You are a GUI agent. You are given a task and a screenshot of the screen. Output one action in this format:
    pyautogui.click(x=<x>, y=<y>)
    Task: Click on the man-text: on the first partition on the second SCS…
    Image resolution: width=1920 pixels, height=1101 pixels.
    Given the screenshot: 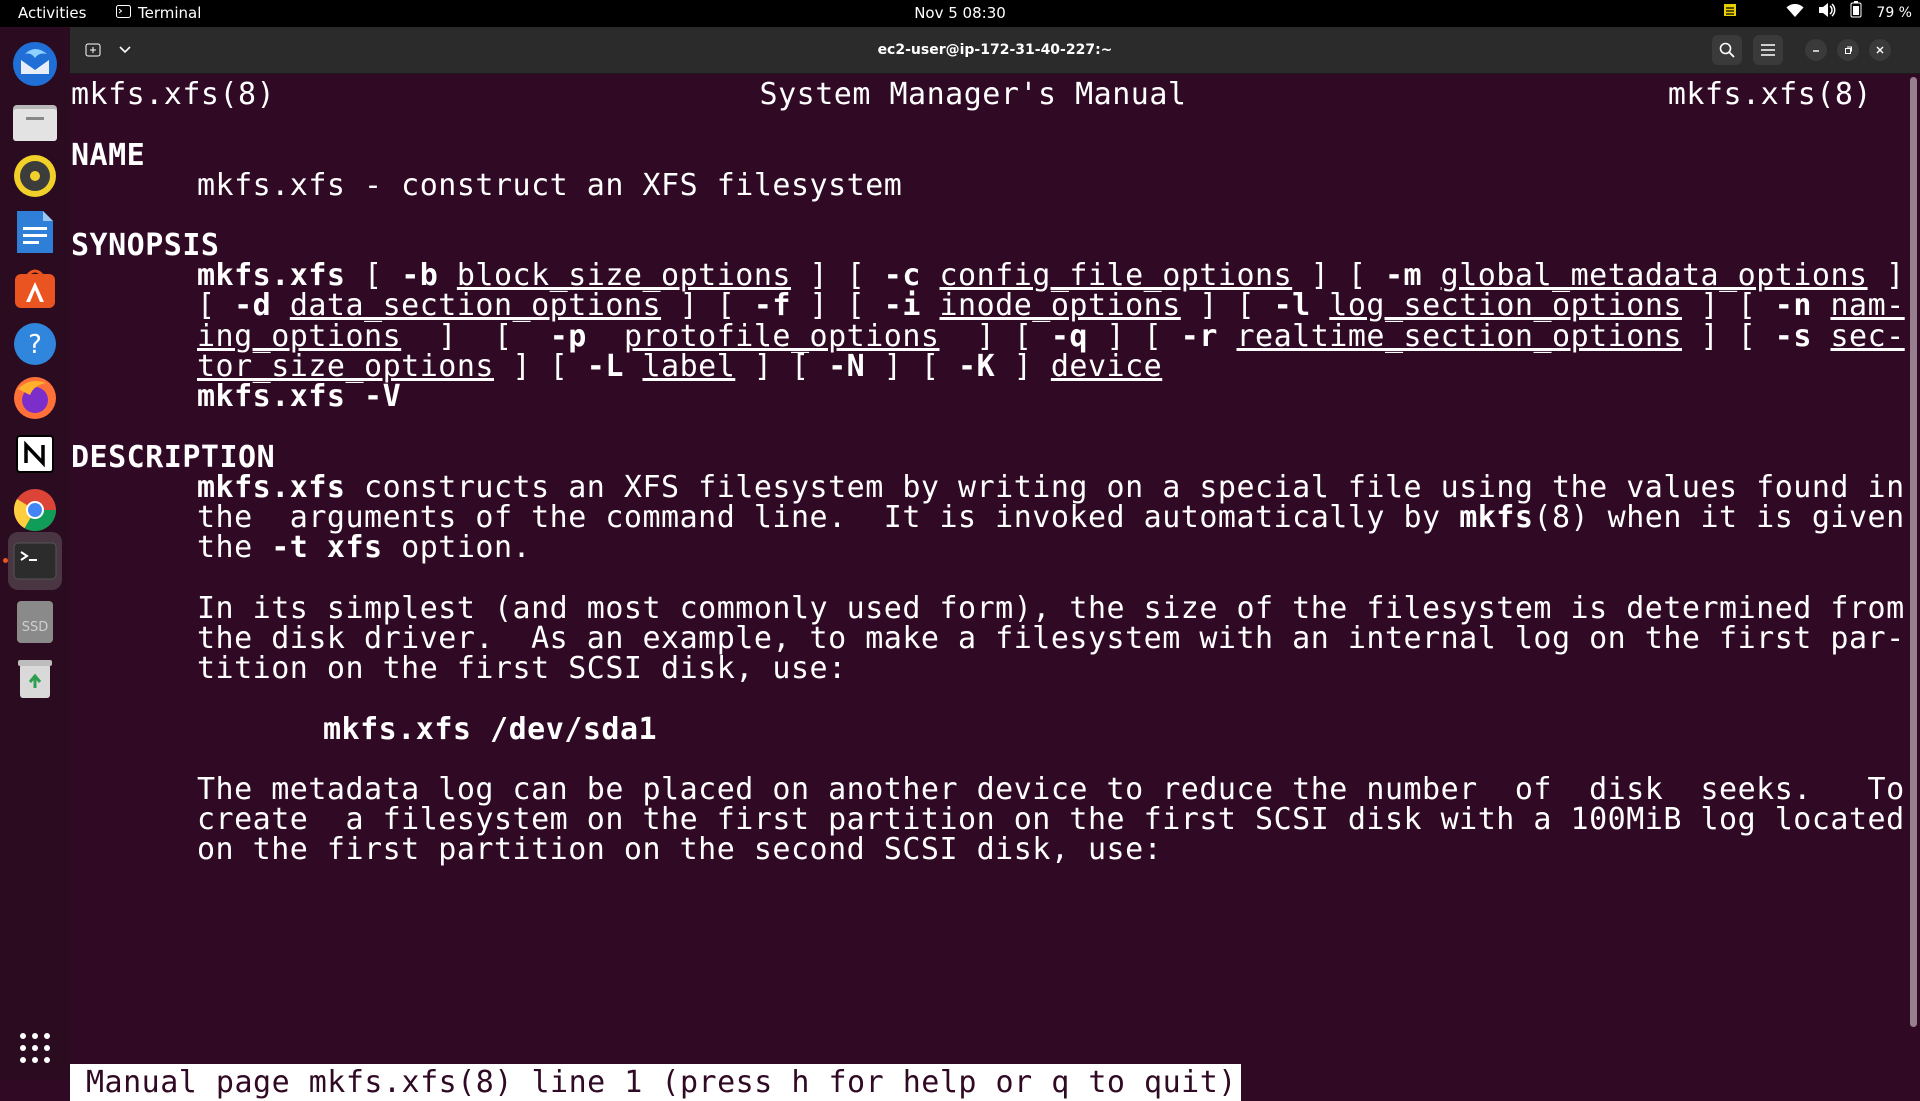 What is the action you would take?
    pyautogui.click(x=680, y=849)
    